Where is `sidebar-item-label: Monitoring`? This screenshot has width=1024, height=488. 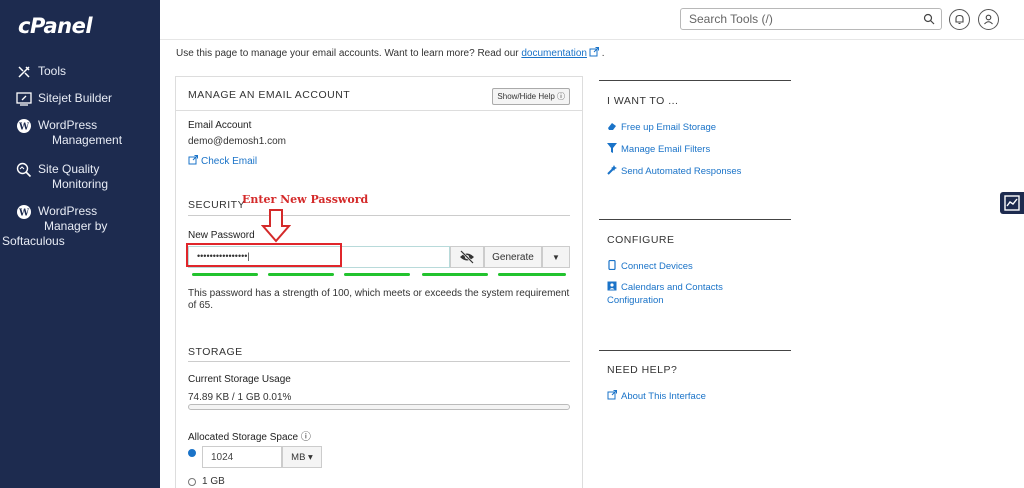 sidebar-item-label: Monitoring is located at coordinates (80, 184).